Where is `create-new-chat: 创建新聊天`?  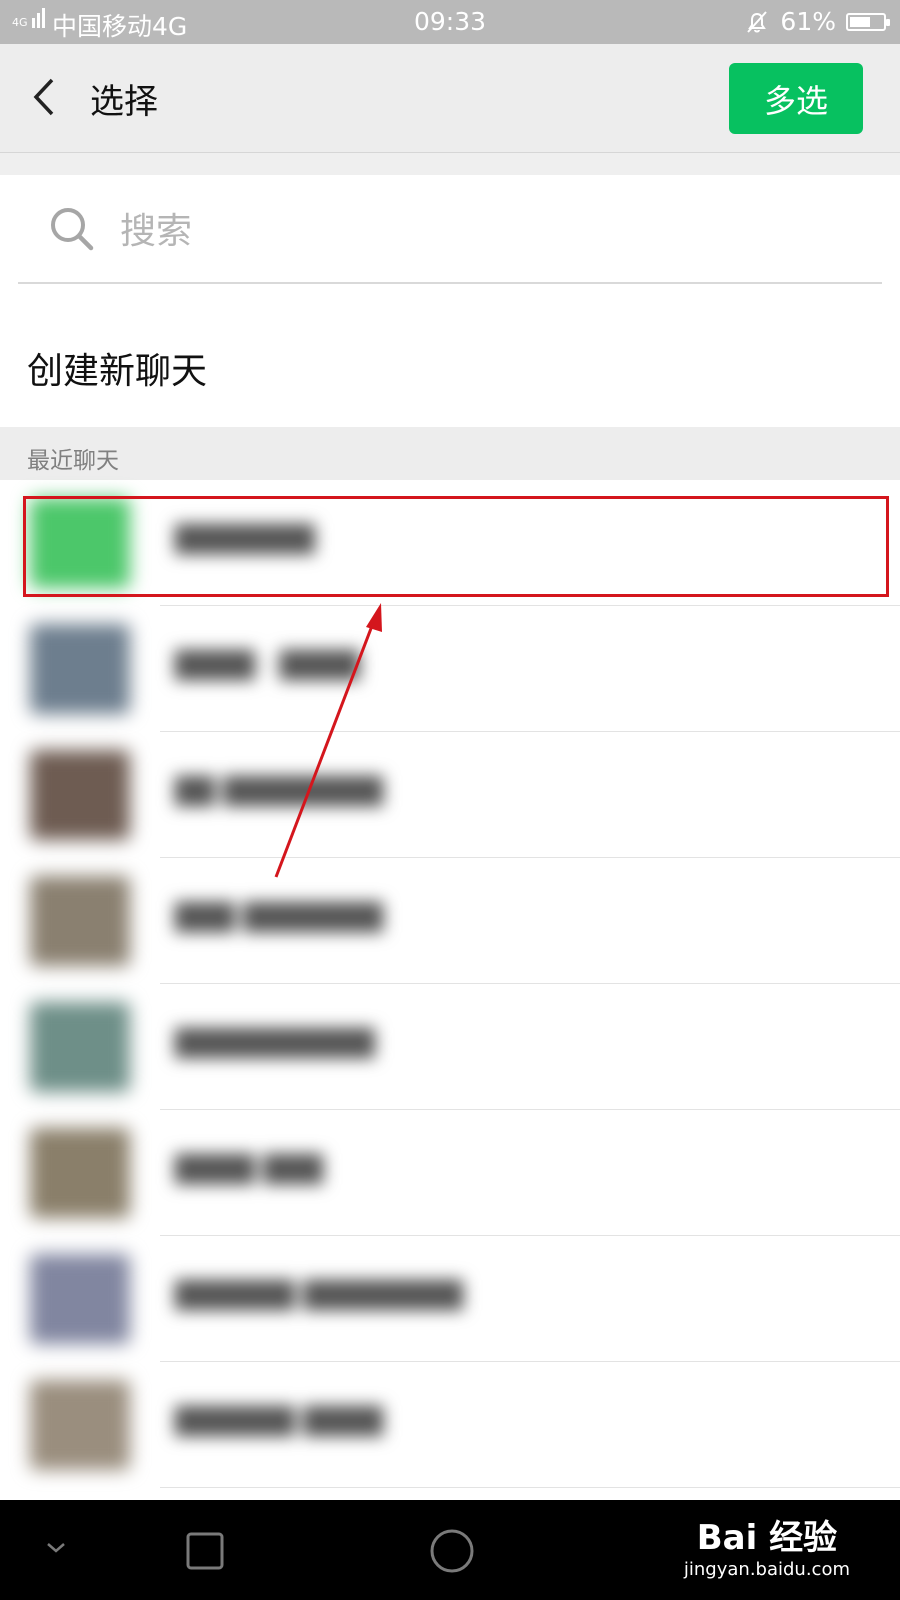
create-new-chat: 创建新聊天 is located at coordinates (450, 354).